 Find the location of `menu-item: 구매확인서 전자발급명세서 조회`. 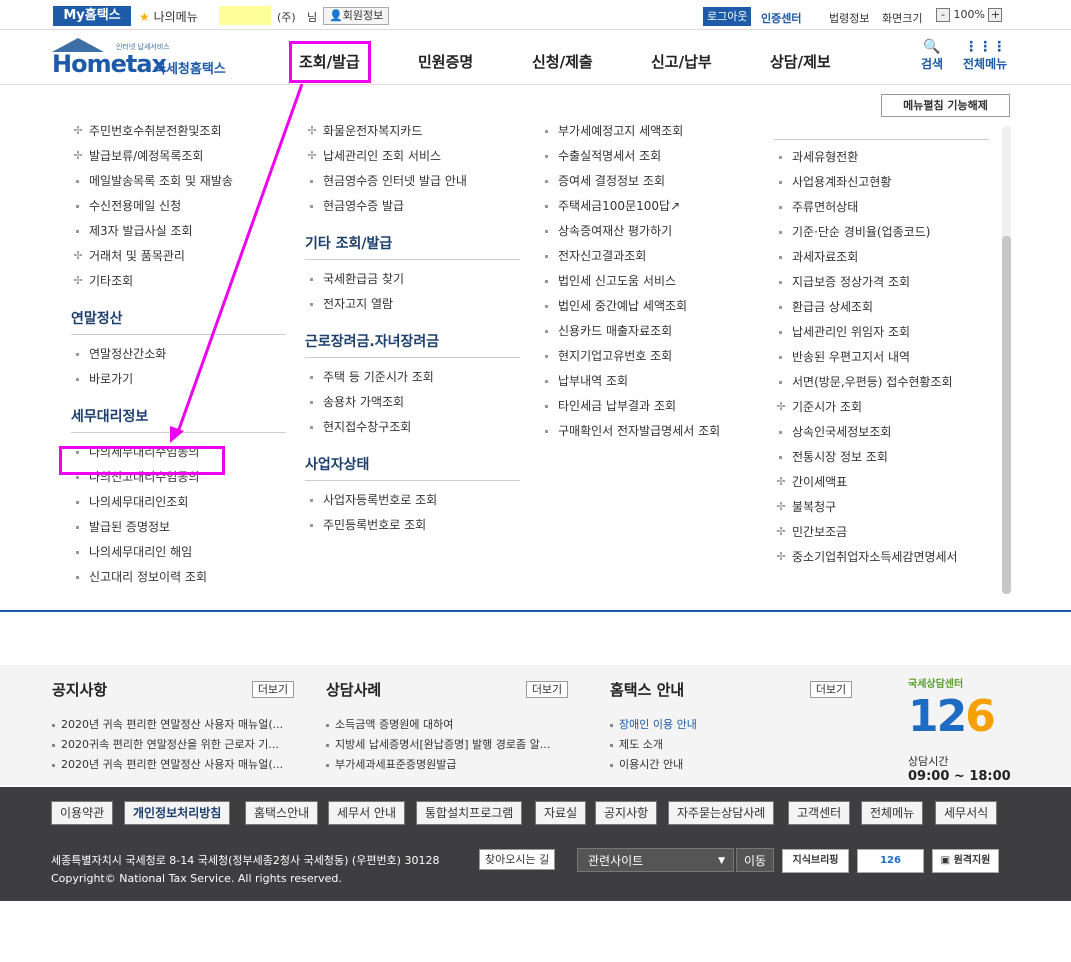

menu-item: 구매확인서 전자발급명세서 조회 is located at coordinates (650, 432).